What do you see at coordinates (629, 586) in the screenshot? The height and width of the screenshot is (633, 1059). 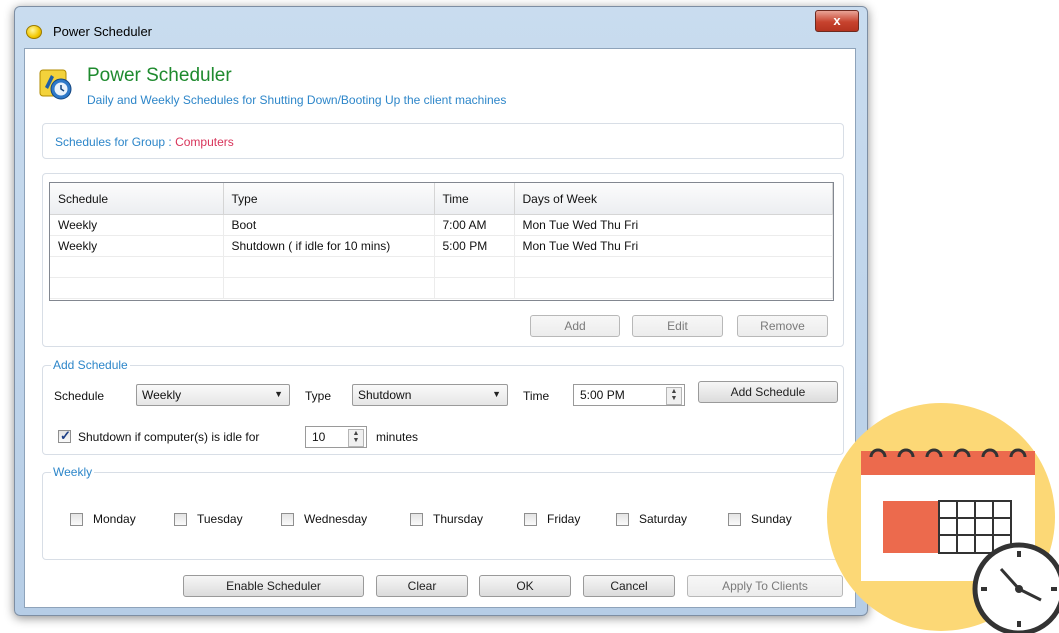 I see `cancel-button: Cancel` at bounding box center [629, 586].